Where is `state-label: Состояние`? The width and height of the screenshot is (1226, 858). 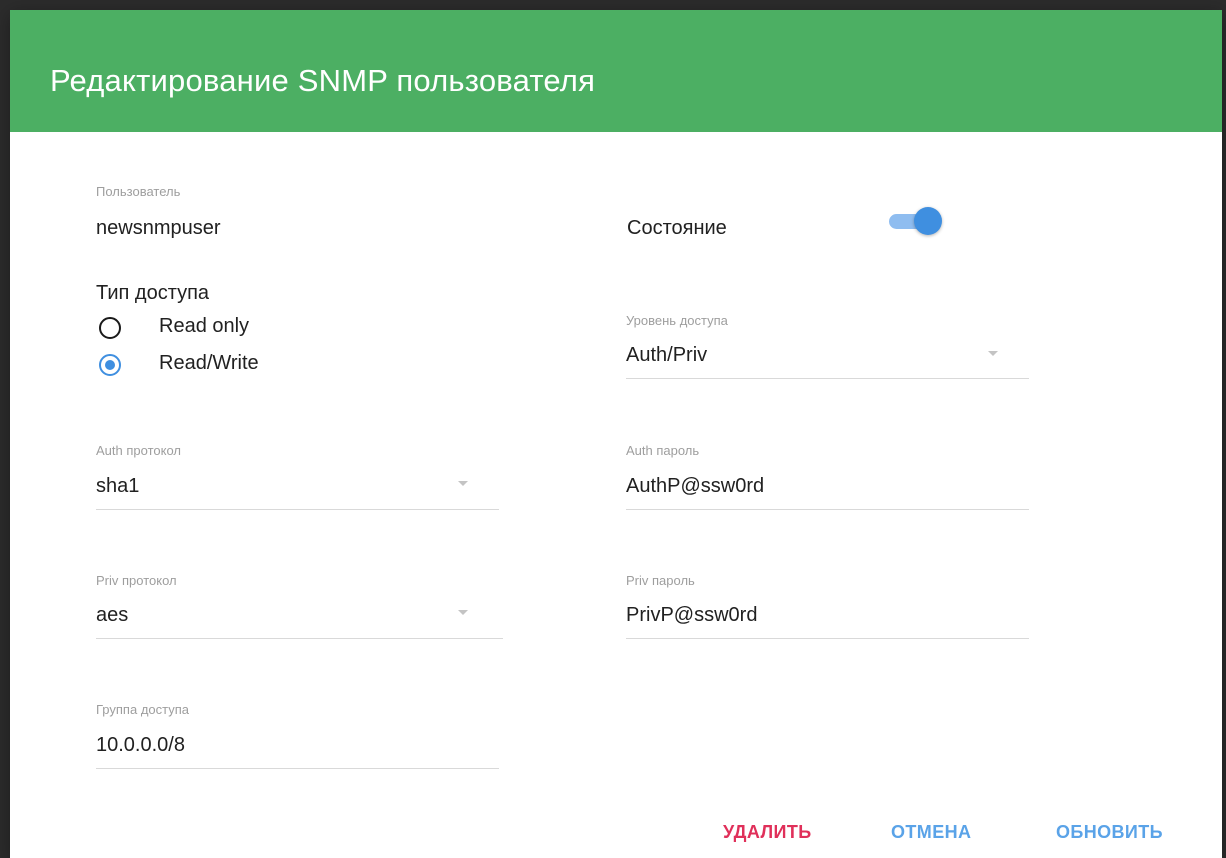 state-label: Состояние is located at coordinates (677, 228).